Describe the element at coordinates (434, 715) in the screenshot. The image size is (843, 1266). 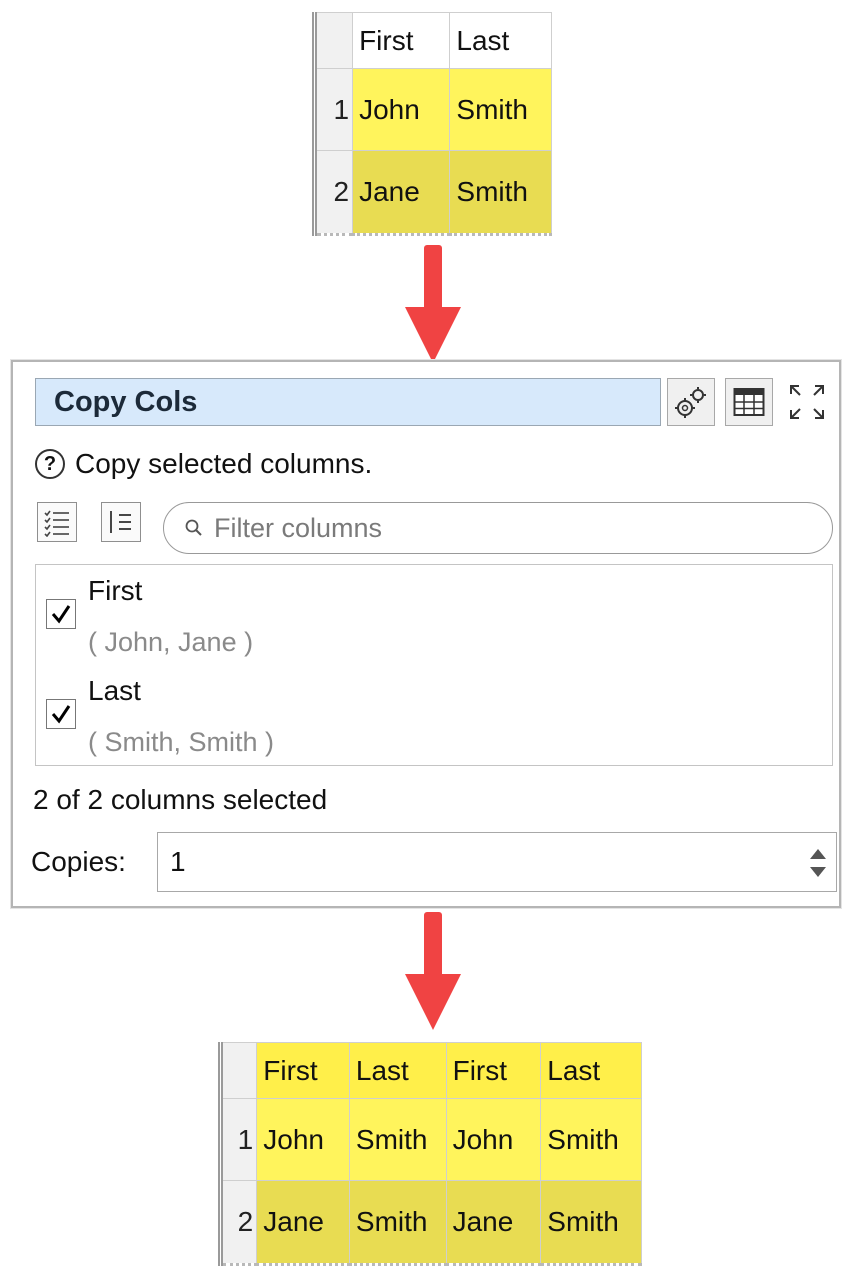
I see `list-item: Last ( Smith, Smith )` at that location.